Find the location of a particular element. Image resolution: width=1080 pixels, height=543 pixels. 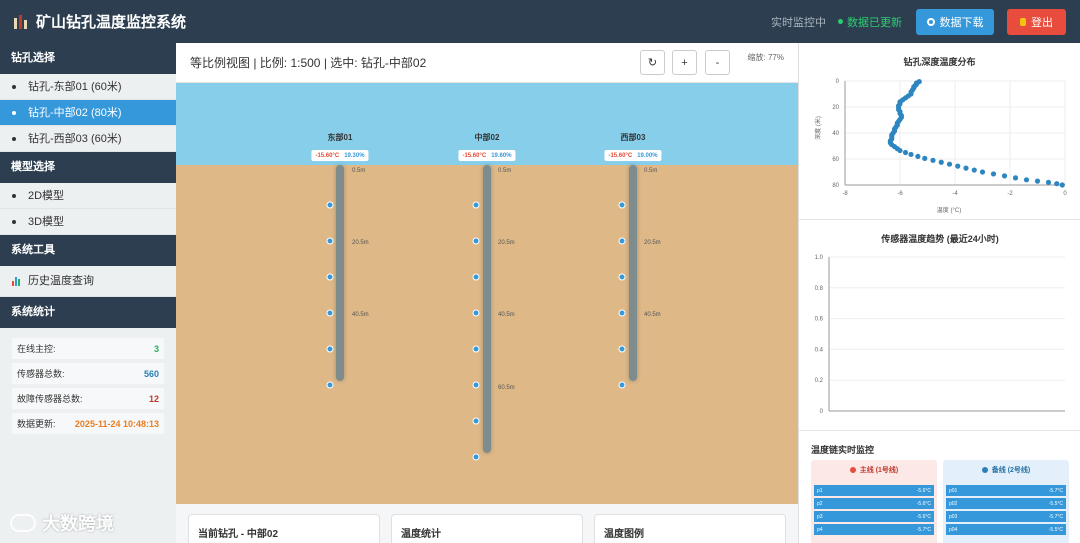

info-cards: 当前钻孔 - 中部02 温度统计 温度图例 is located at coordinates (487, 523).